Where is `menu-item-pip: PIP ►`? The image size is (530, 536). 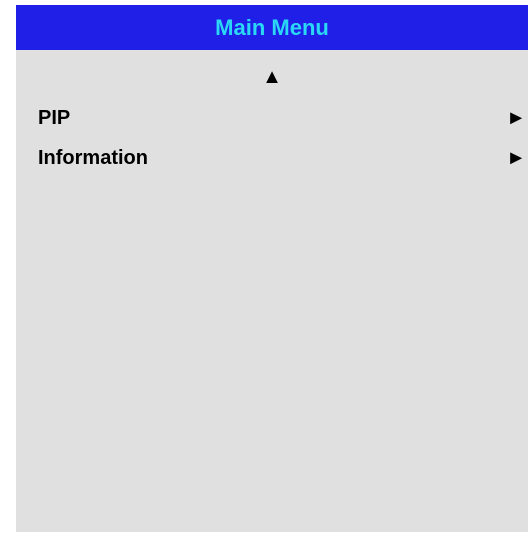 menu-item-pip: PIP ► is located at coordinates (272, 118).